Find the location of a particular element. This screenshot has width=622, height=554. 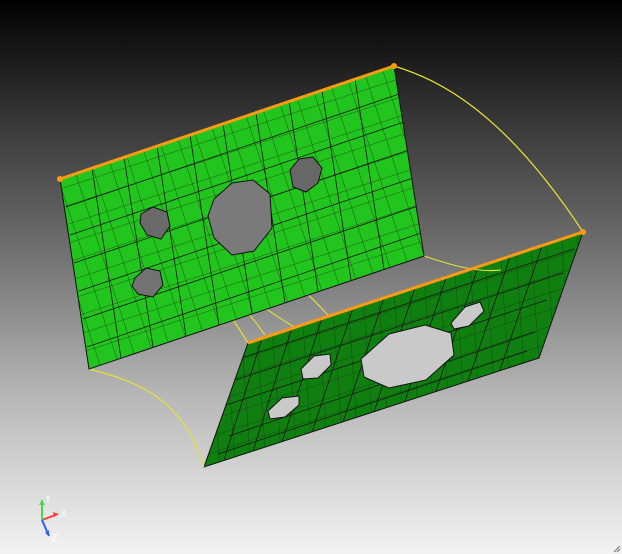

resize-grip-icon is located at coordinates (617, 549).